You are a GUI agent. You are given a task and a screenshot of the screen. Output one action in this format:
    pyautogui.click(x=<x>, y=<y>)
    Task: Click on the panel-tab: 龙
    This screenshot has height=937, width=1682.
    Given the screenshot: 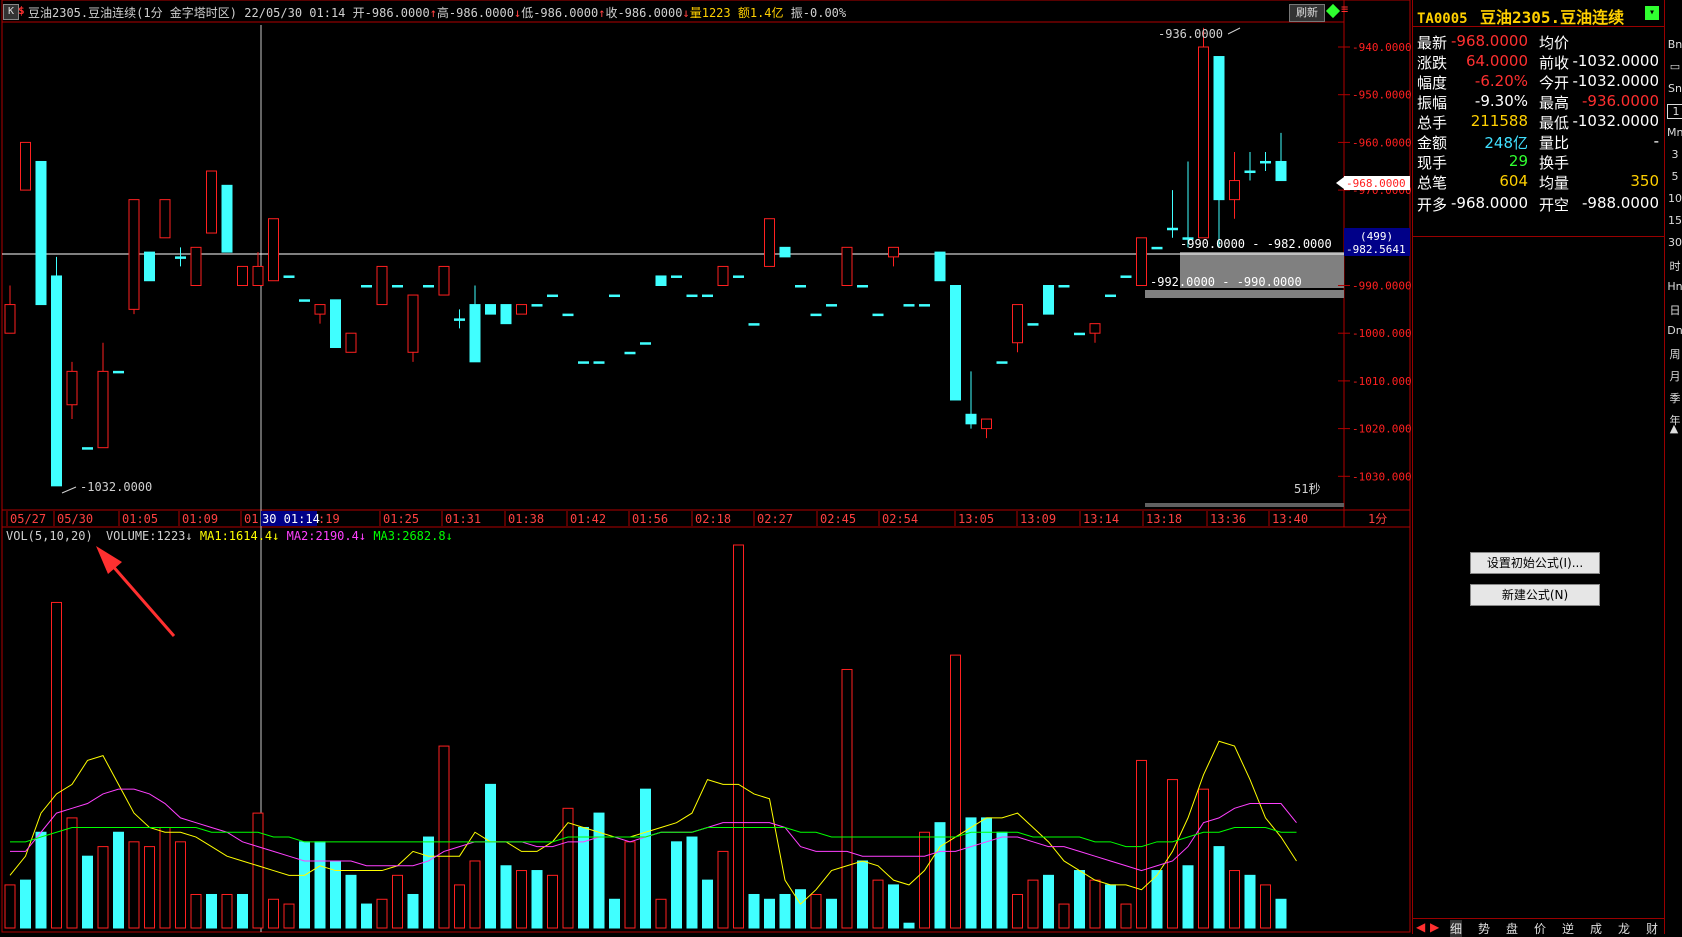 What is the action you would take?
    pyautogui.click(x=1624, y=928)
    